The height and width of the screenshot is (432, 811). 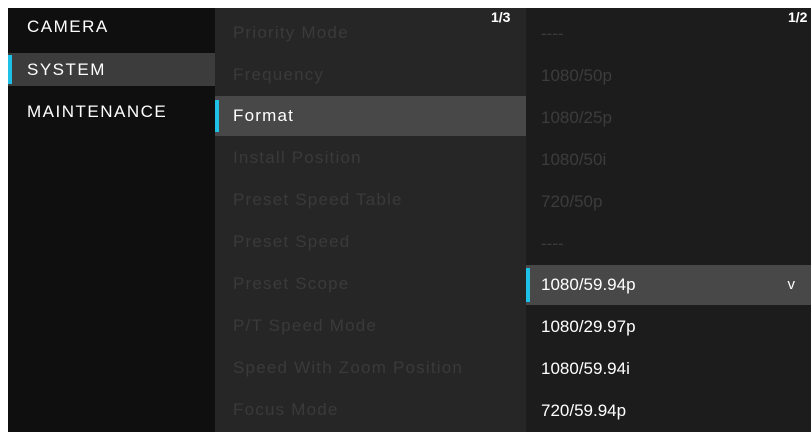 I want to click on submenu-item-label: Preset Speed, so click(x=292, y=241).